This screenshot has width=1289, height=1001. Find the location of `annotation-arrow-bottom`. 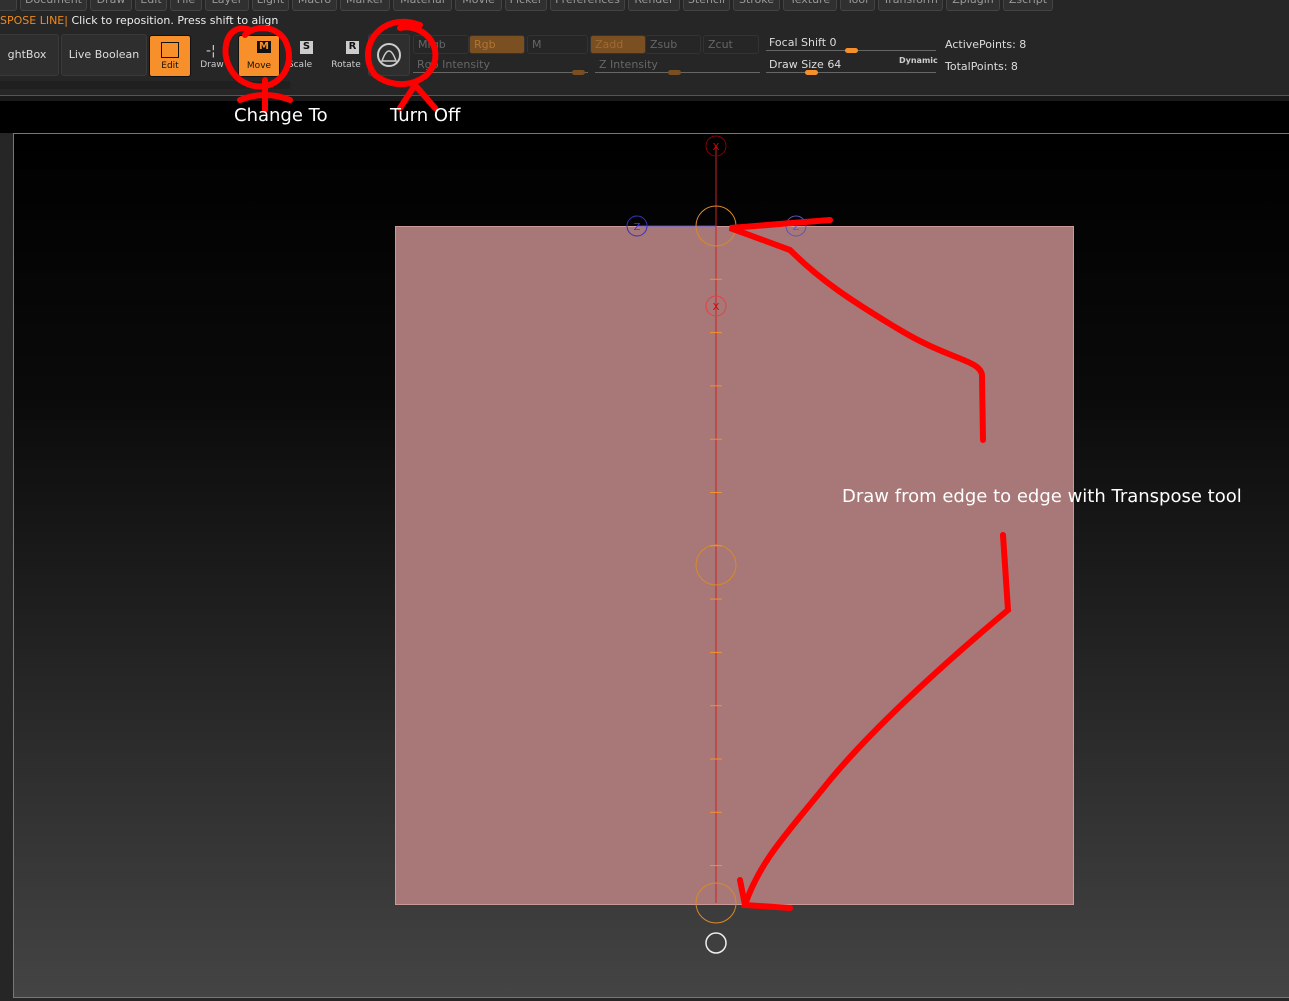

annotation-arrow-bottom is located at coordinates (874, 721).